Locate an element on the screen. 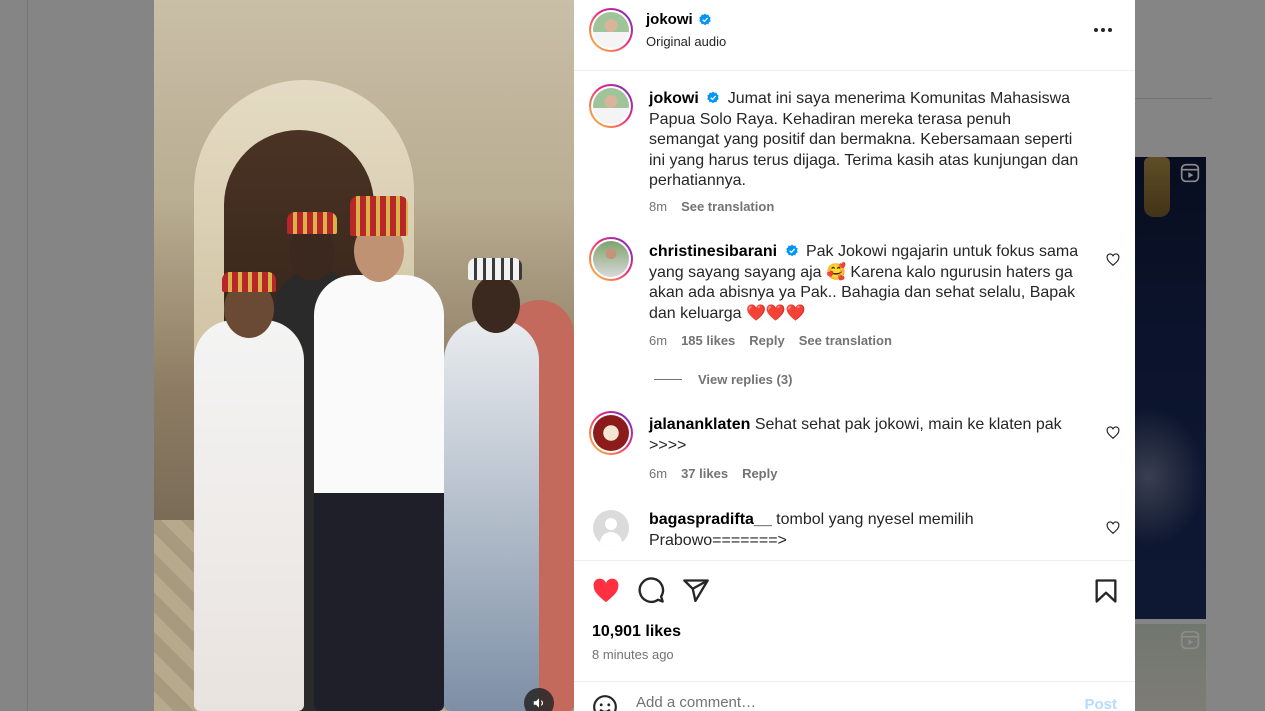  emoji-icon is located at coordinates (605, 702).